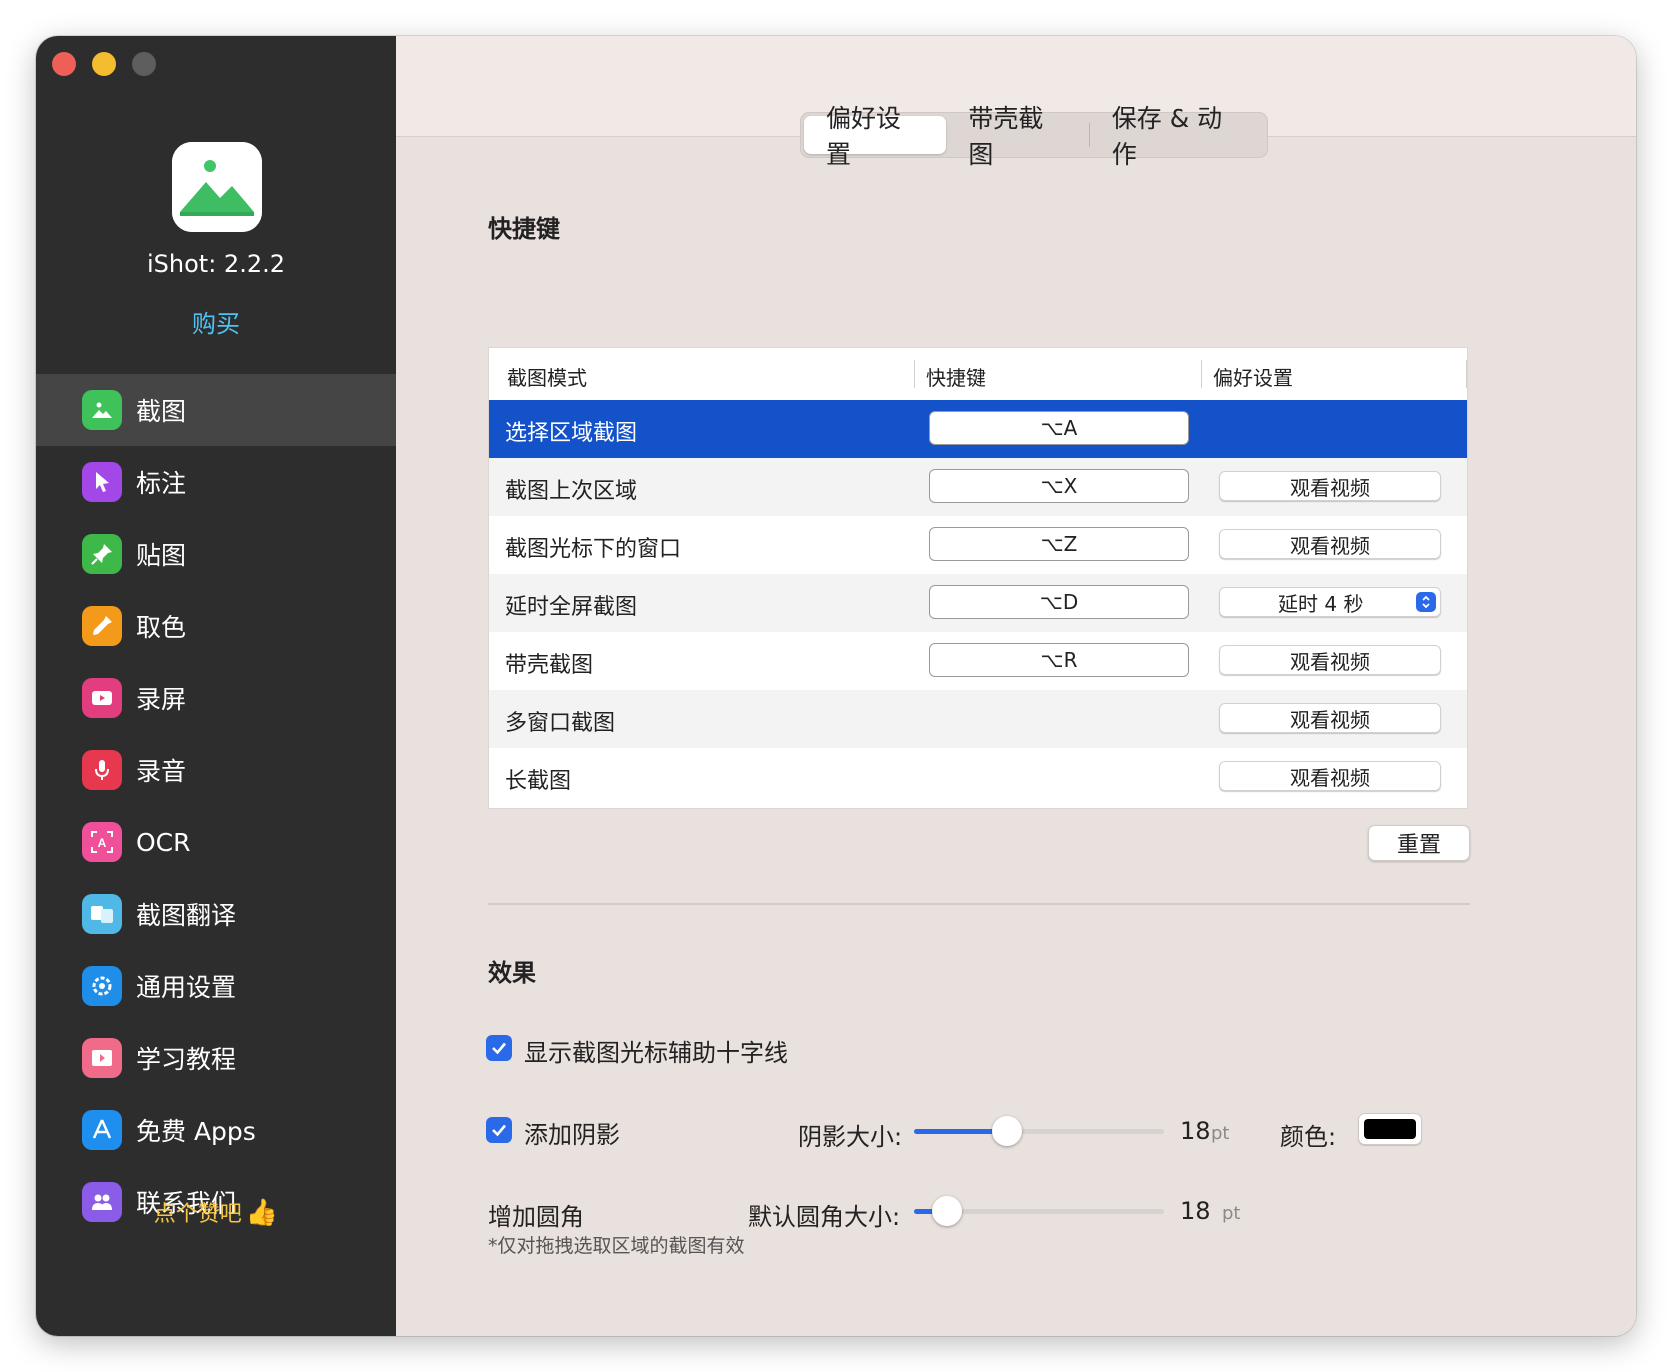  I want to click on shortcut-recorder: ⌥R, so click(1059, 660).